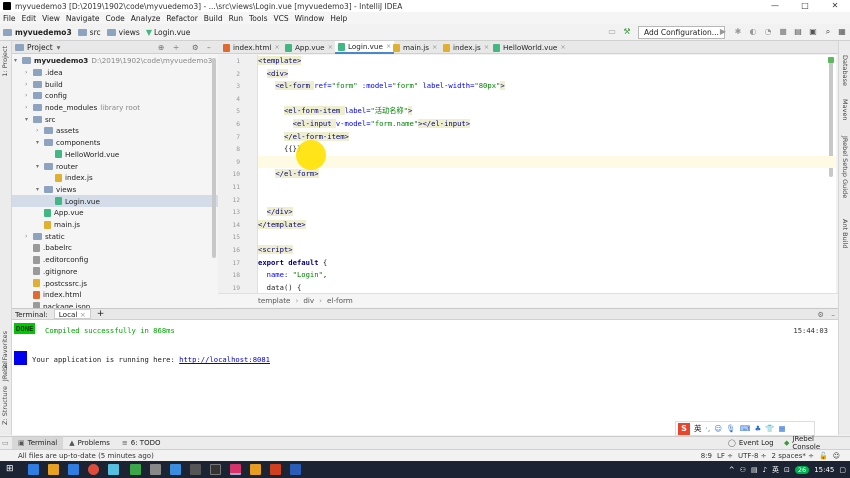 This screenshot has height=478, width=850. Describe the element at coordinates (214, 158) in the screenshot. I see `tree-scrollbar` at that location.